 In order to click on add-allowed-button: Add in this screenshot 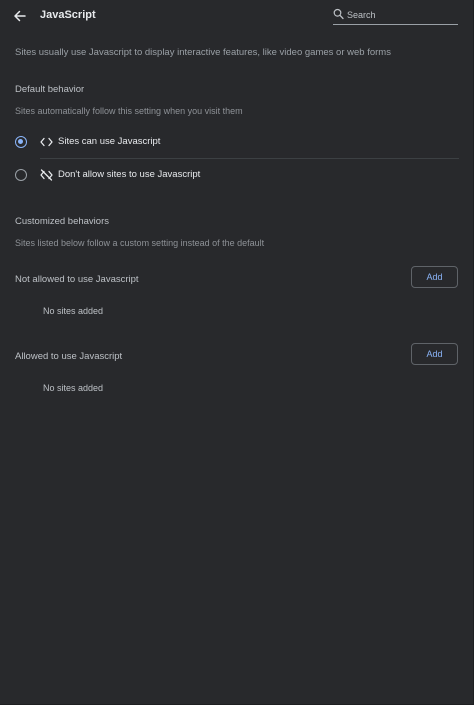, I will do `click(434, 354)`.